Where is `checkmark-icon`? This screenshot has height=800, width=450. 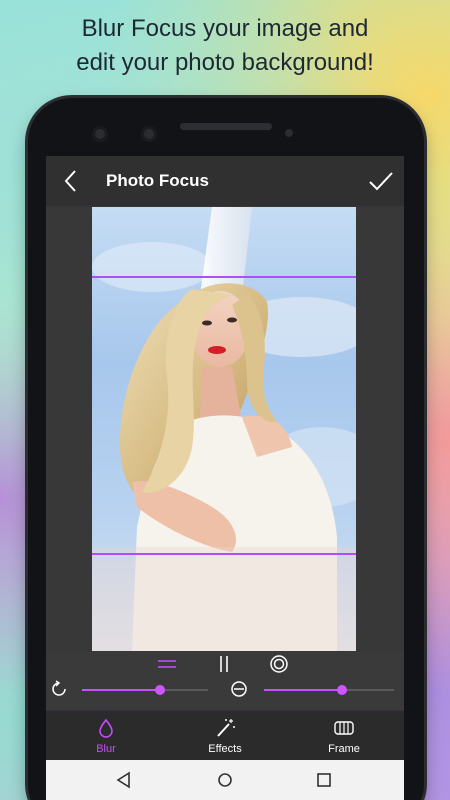 checkmark-icon is located at coordinates (381, 181).